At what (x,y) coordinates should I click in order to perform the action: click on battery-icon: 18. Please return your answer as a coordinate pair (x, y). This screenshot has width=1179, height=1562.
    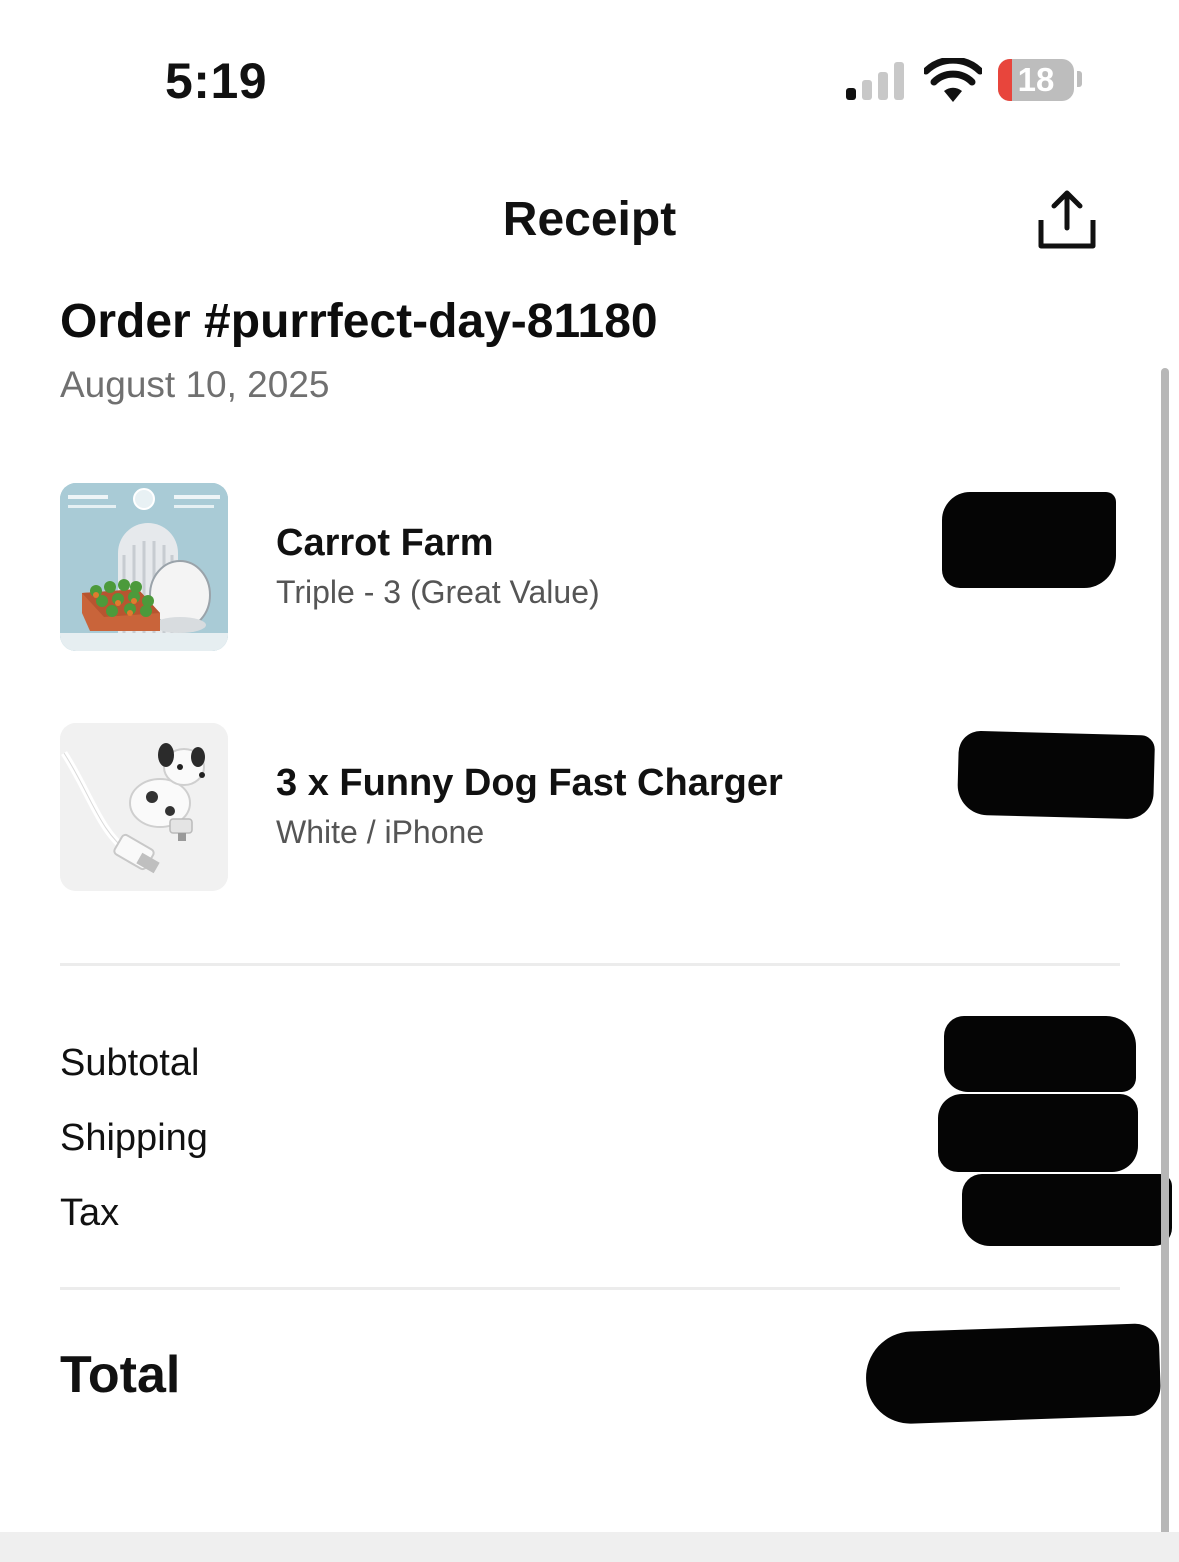
    Looking at the image, I should click on (1036, 80).